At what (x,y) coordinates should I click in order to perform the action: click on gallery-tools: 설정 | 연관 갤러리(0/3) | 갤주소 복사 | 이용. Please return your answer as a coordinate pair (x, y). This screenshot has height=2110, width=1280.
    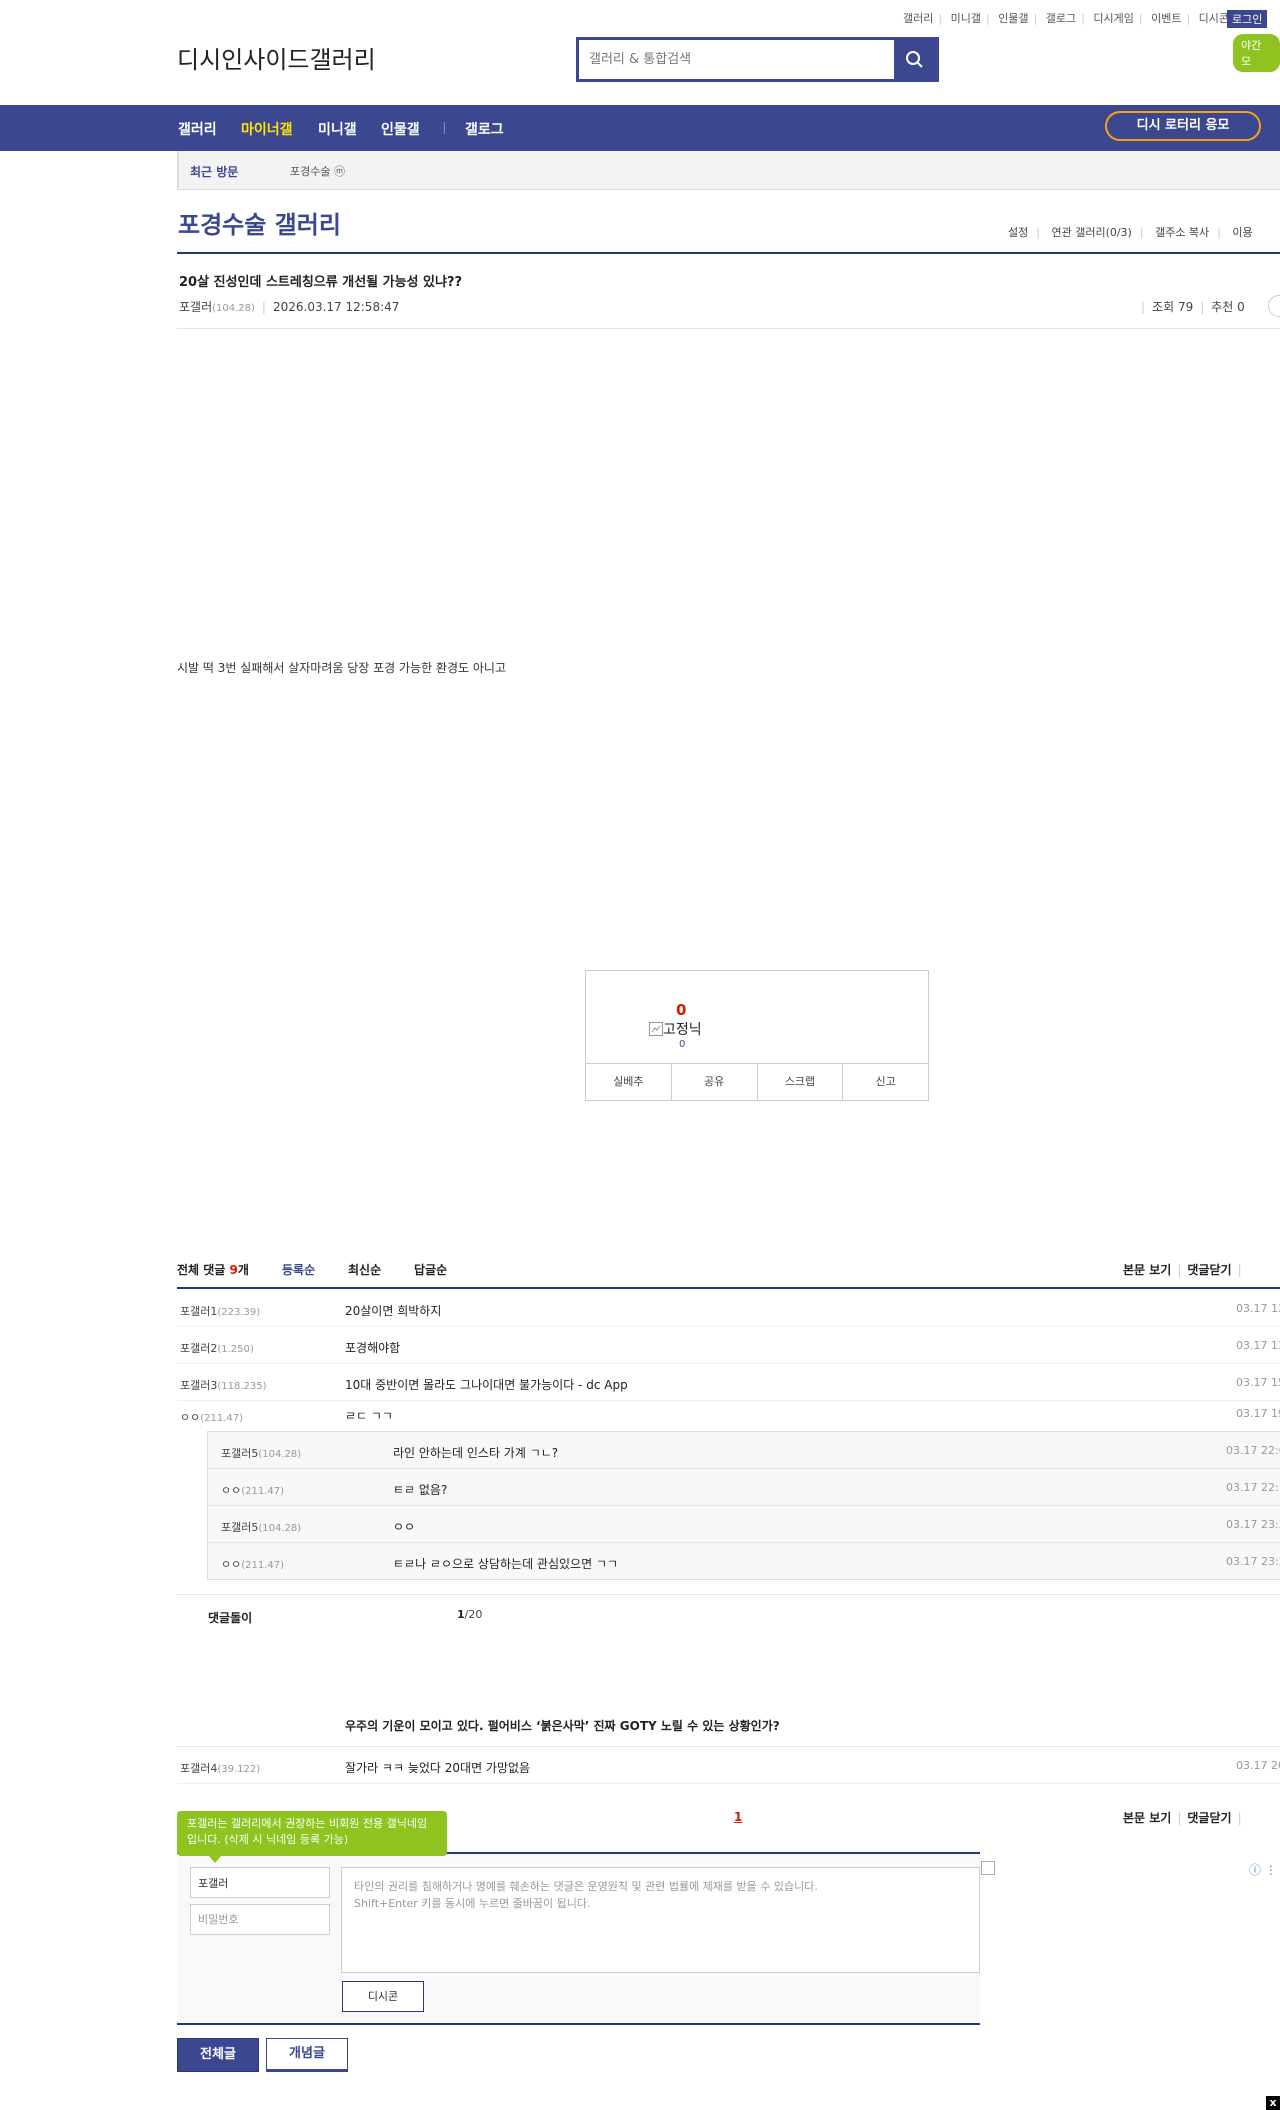
    Looking at the image, I should click on (1130, 232).